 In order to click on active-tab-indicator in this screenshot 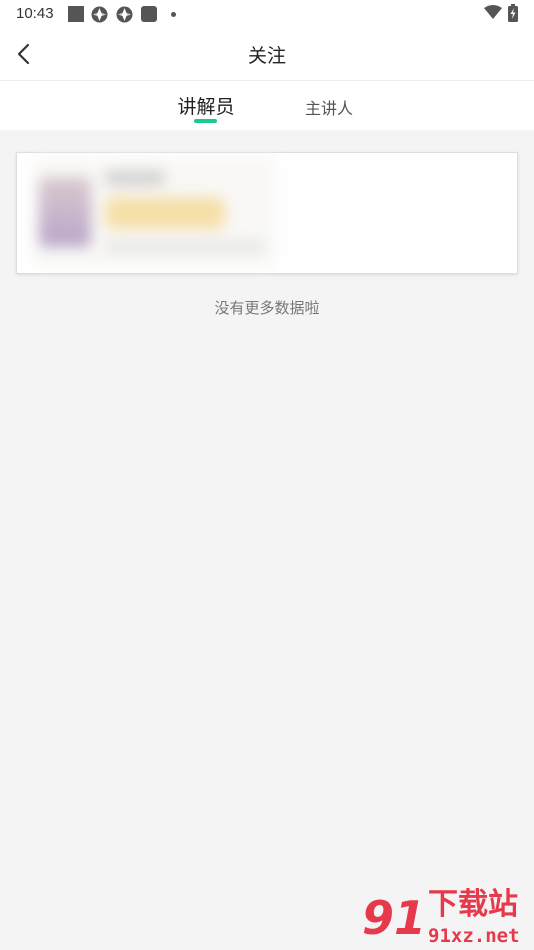, I will do `click(205, 121)`.